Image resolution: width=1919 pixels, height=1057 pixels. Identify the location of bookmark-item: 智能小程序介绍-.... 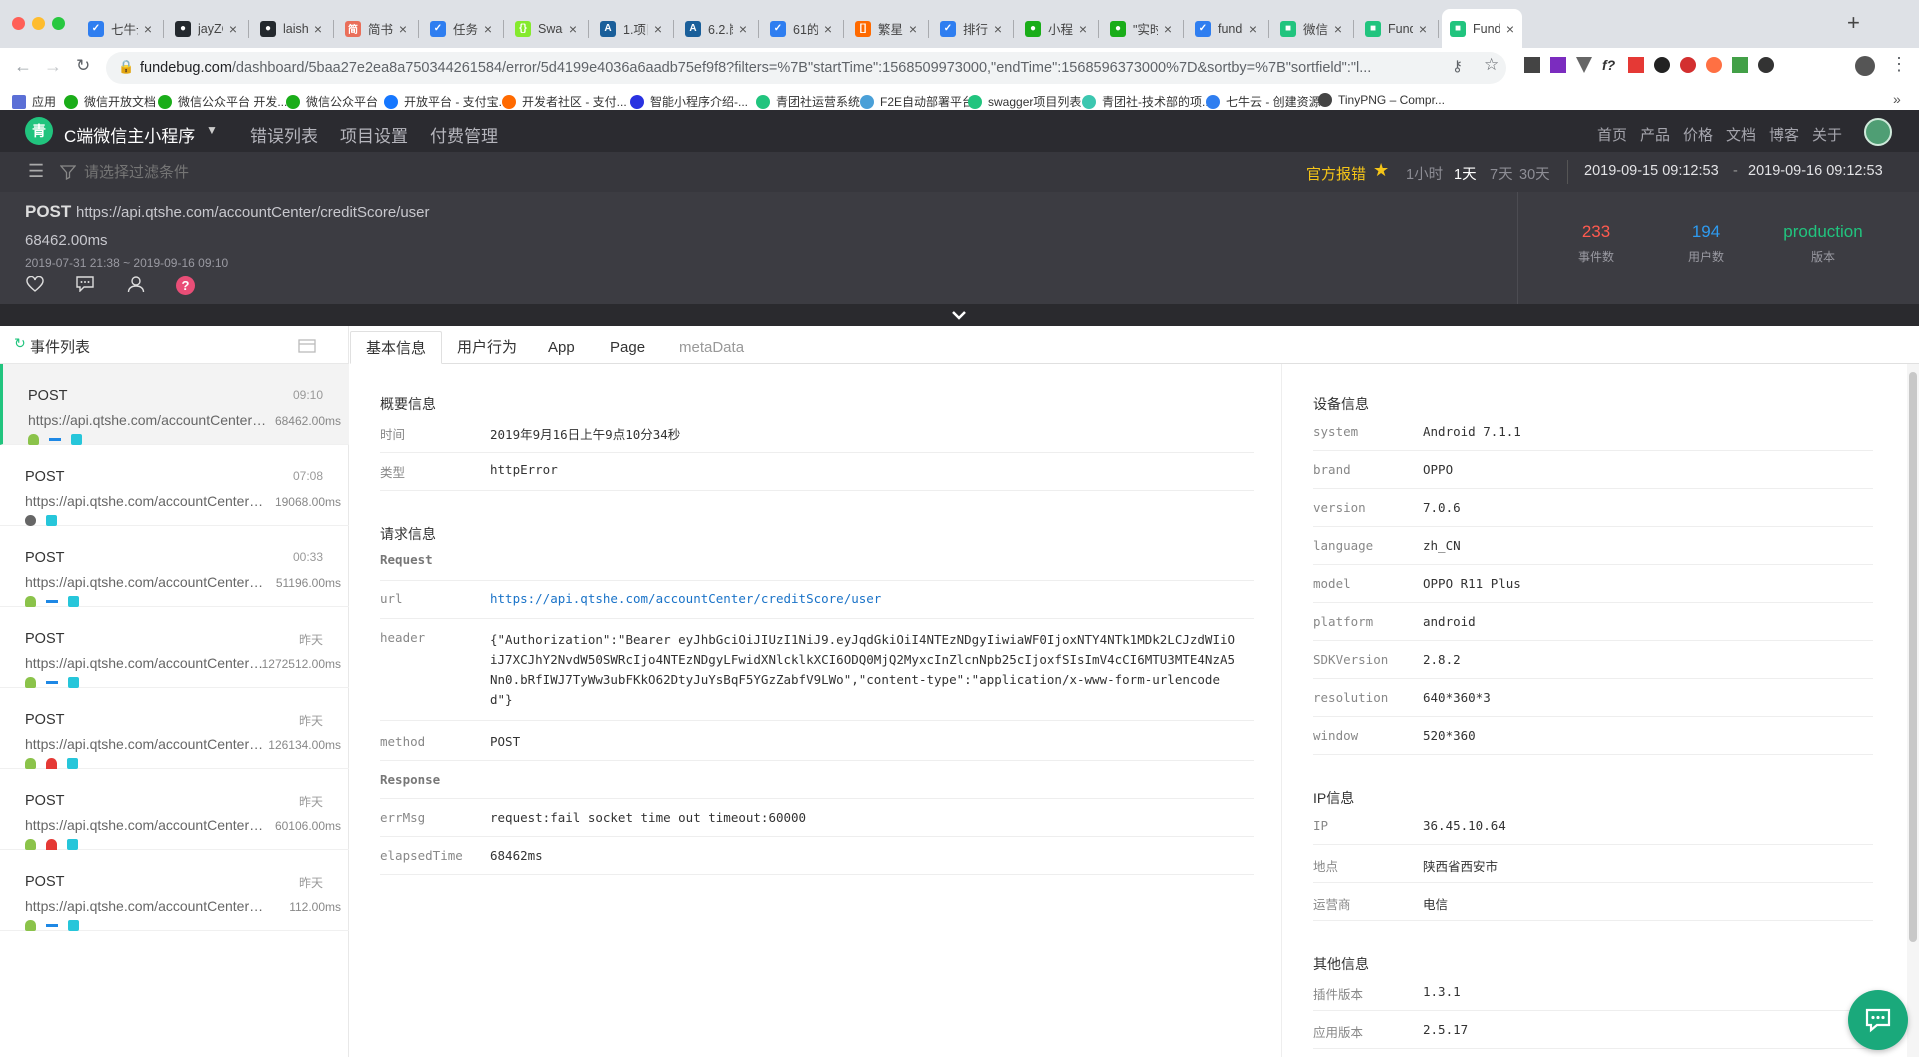
(689, 101).